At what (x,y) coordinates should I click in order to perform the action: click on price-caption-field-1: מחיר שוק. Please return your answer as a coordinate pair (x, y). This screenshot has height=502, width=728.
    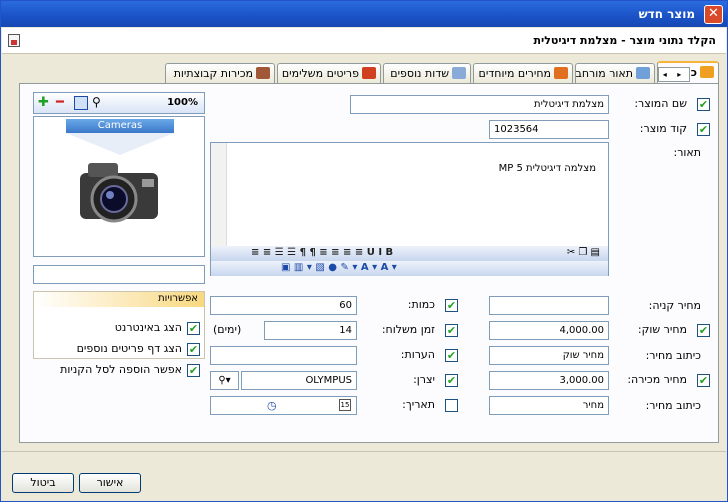
    Looking at the image, I should click on (549, 355).